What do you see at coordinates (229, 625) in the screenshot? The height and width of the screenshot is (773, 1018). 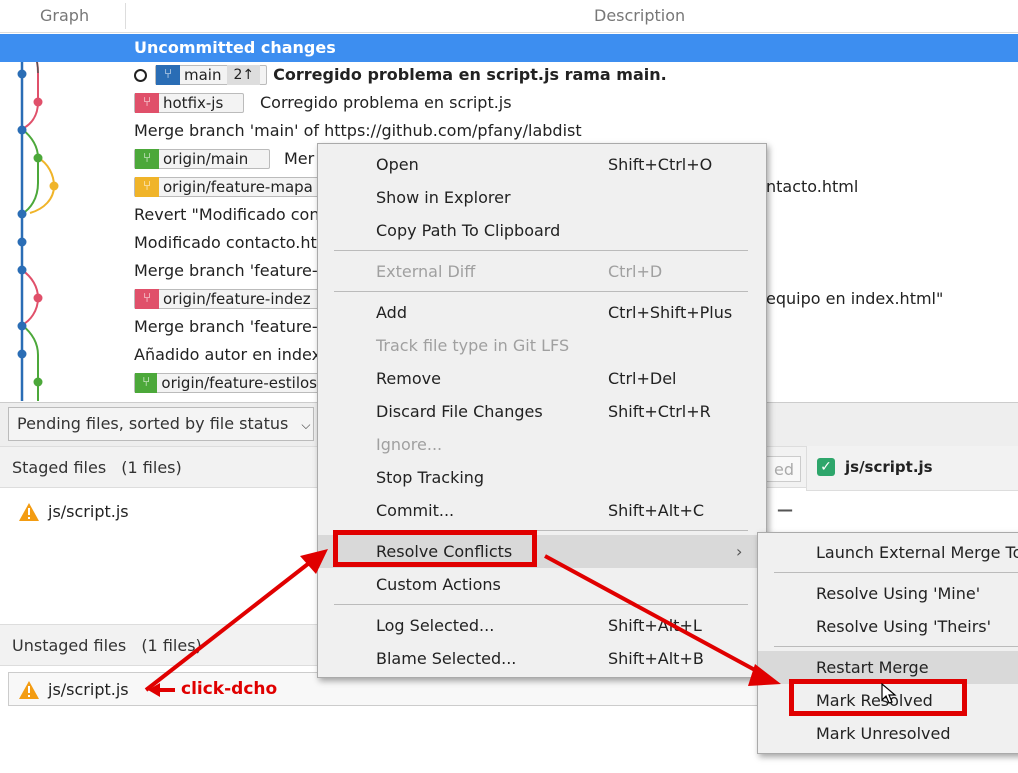 I see `arrow-to-resolve-conflicts` at bounding box center [229, 625].